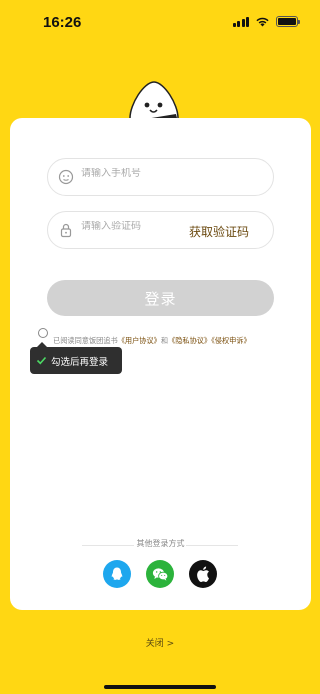 This screenshot has height=694, width=320. Describe the element at coordinates (41, 360) in the screenshot. I see `check-icon` at that location.